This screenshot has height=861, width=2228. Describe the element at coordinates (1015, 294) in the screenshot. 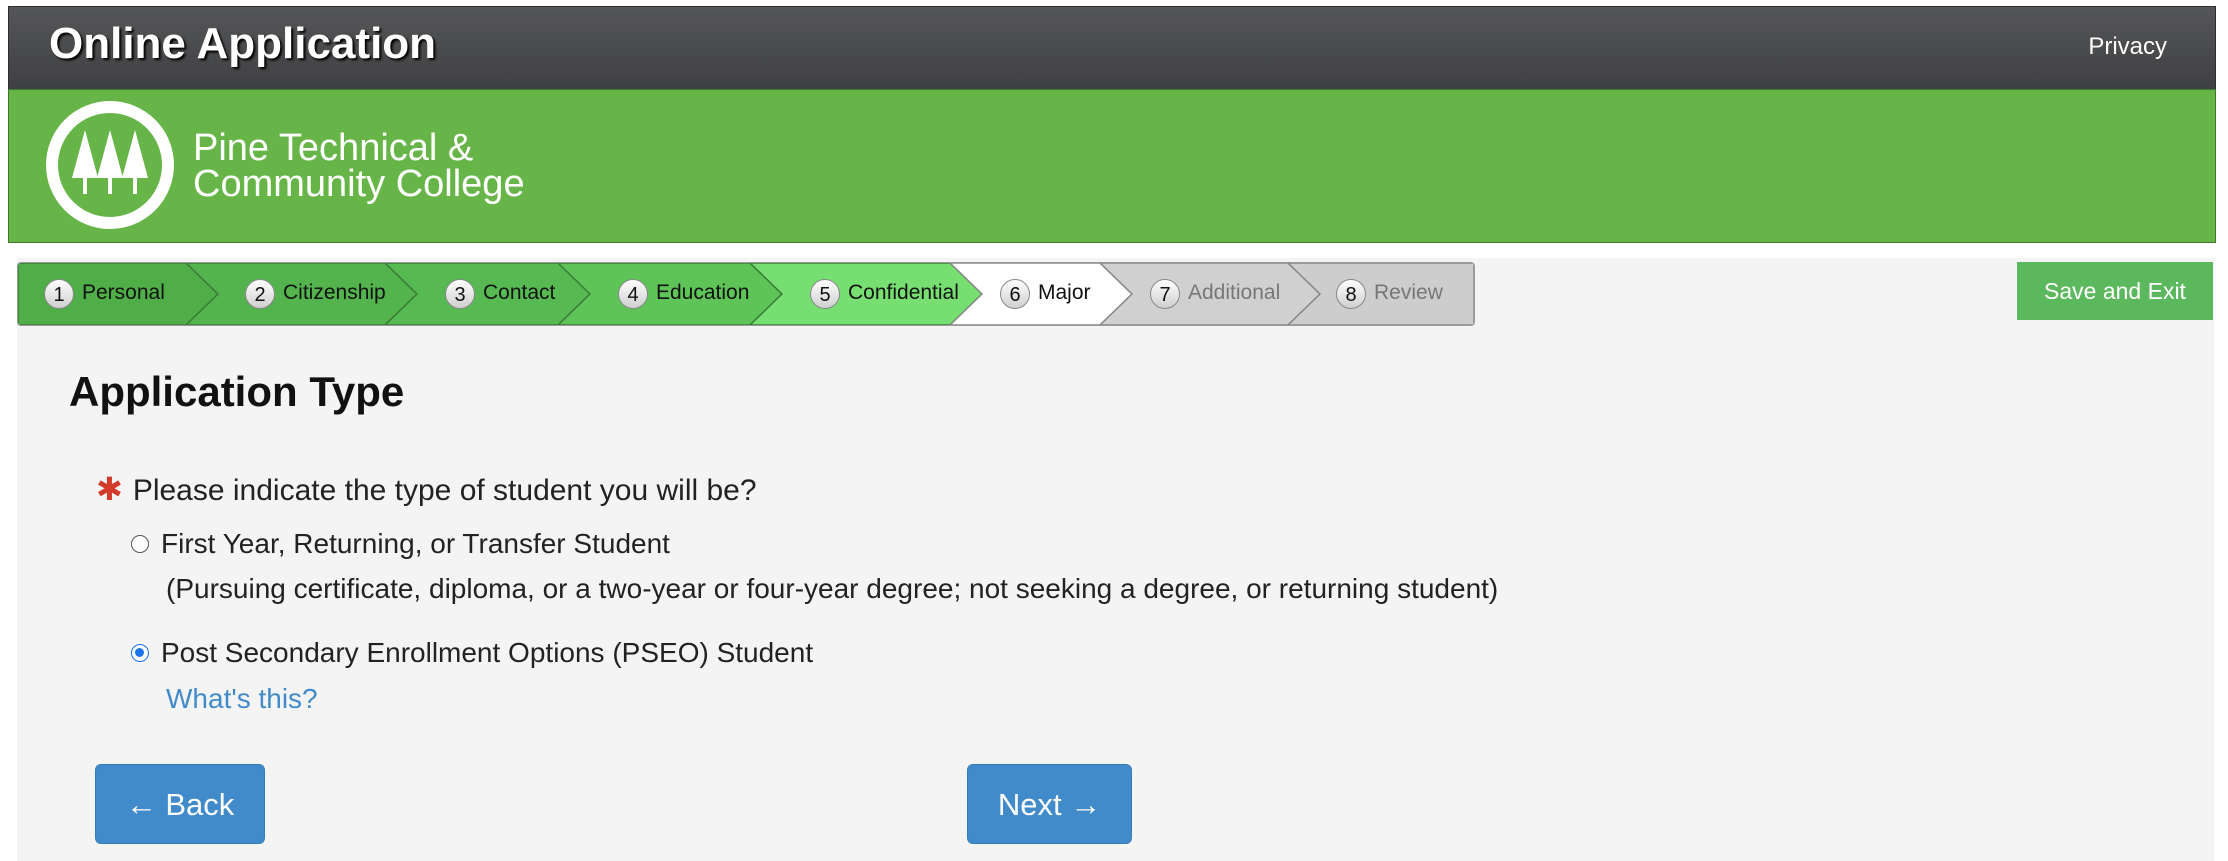

I see `step-number: 6` at that location.